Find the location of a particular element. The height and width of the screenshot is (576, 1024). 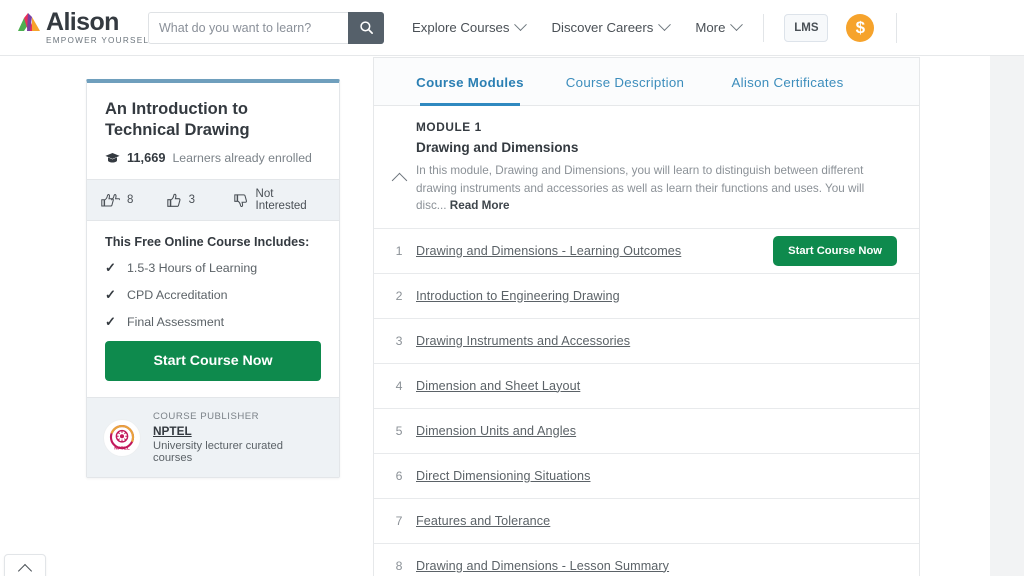

graduation-cap-icon is located at coordinates (112, 157).